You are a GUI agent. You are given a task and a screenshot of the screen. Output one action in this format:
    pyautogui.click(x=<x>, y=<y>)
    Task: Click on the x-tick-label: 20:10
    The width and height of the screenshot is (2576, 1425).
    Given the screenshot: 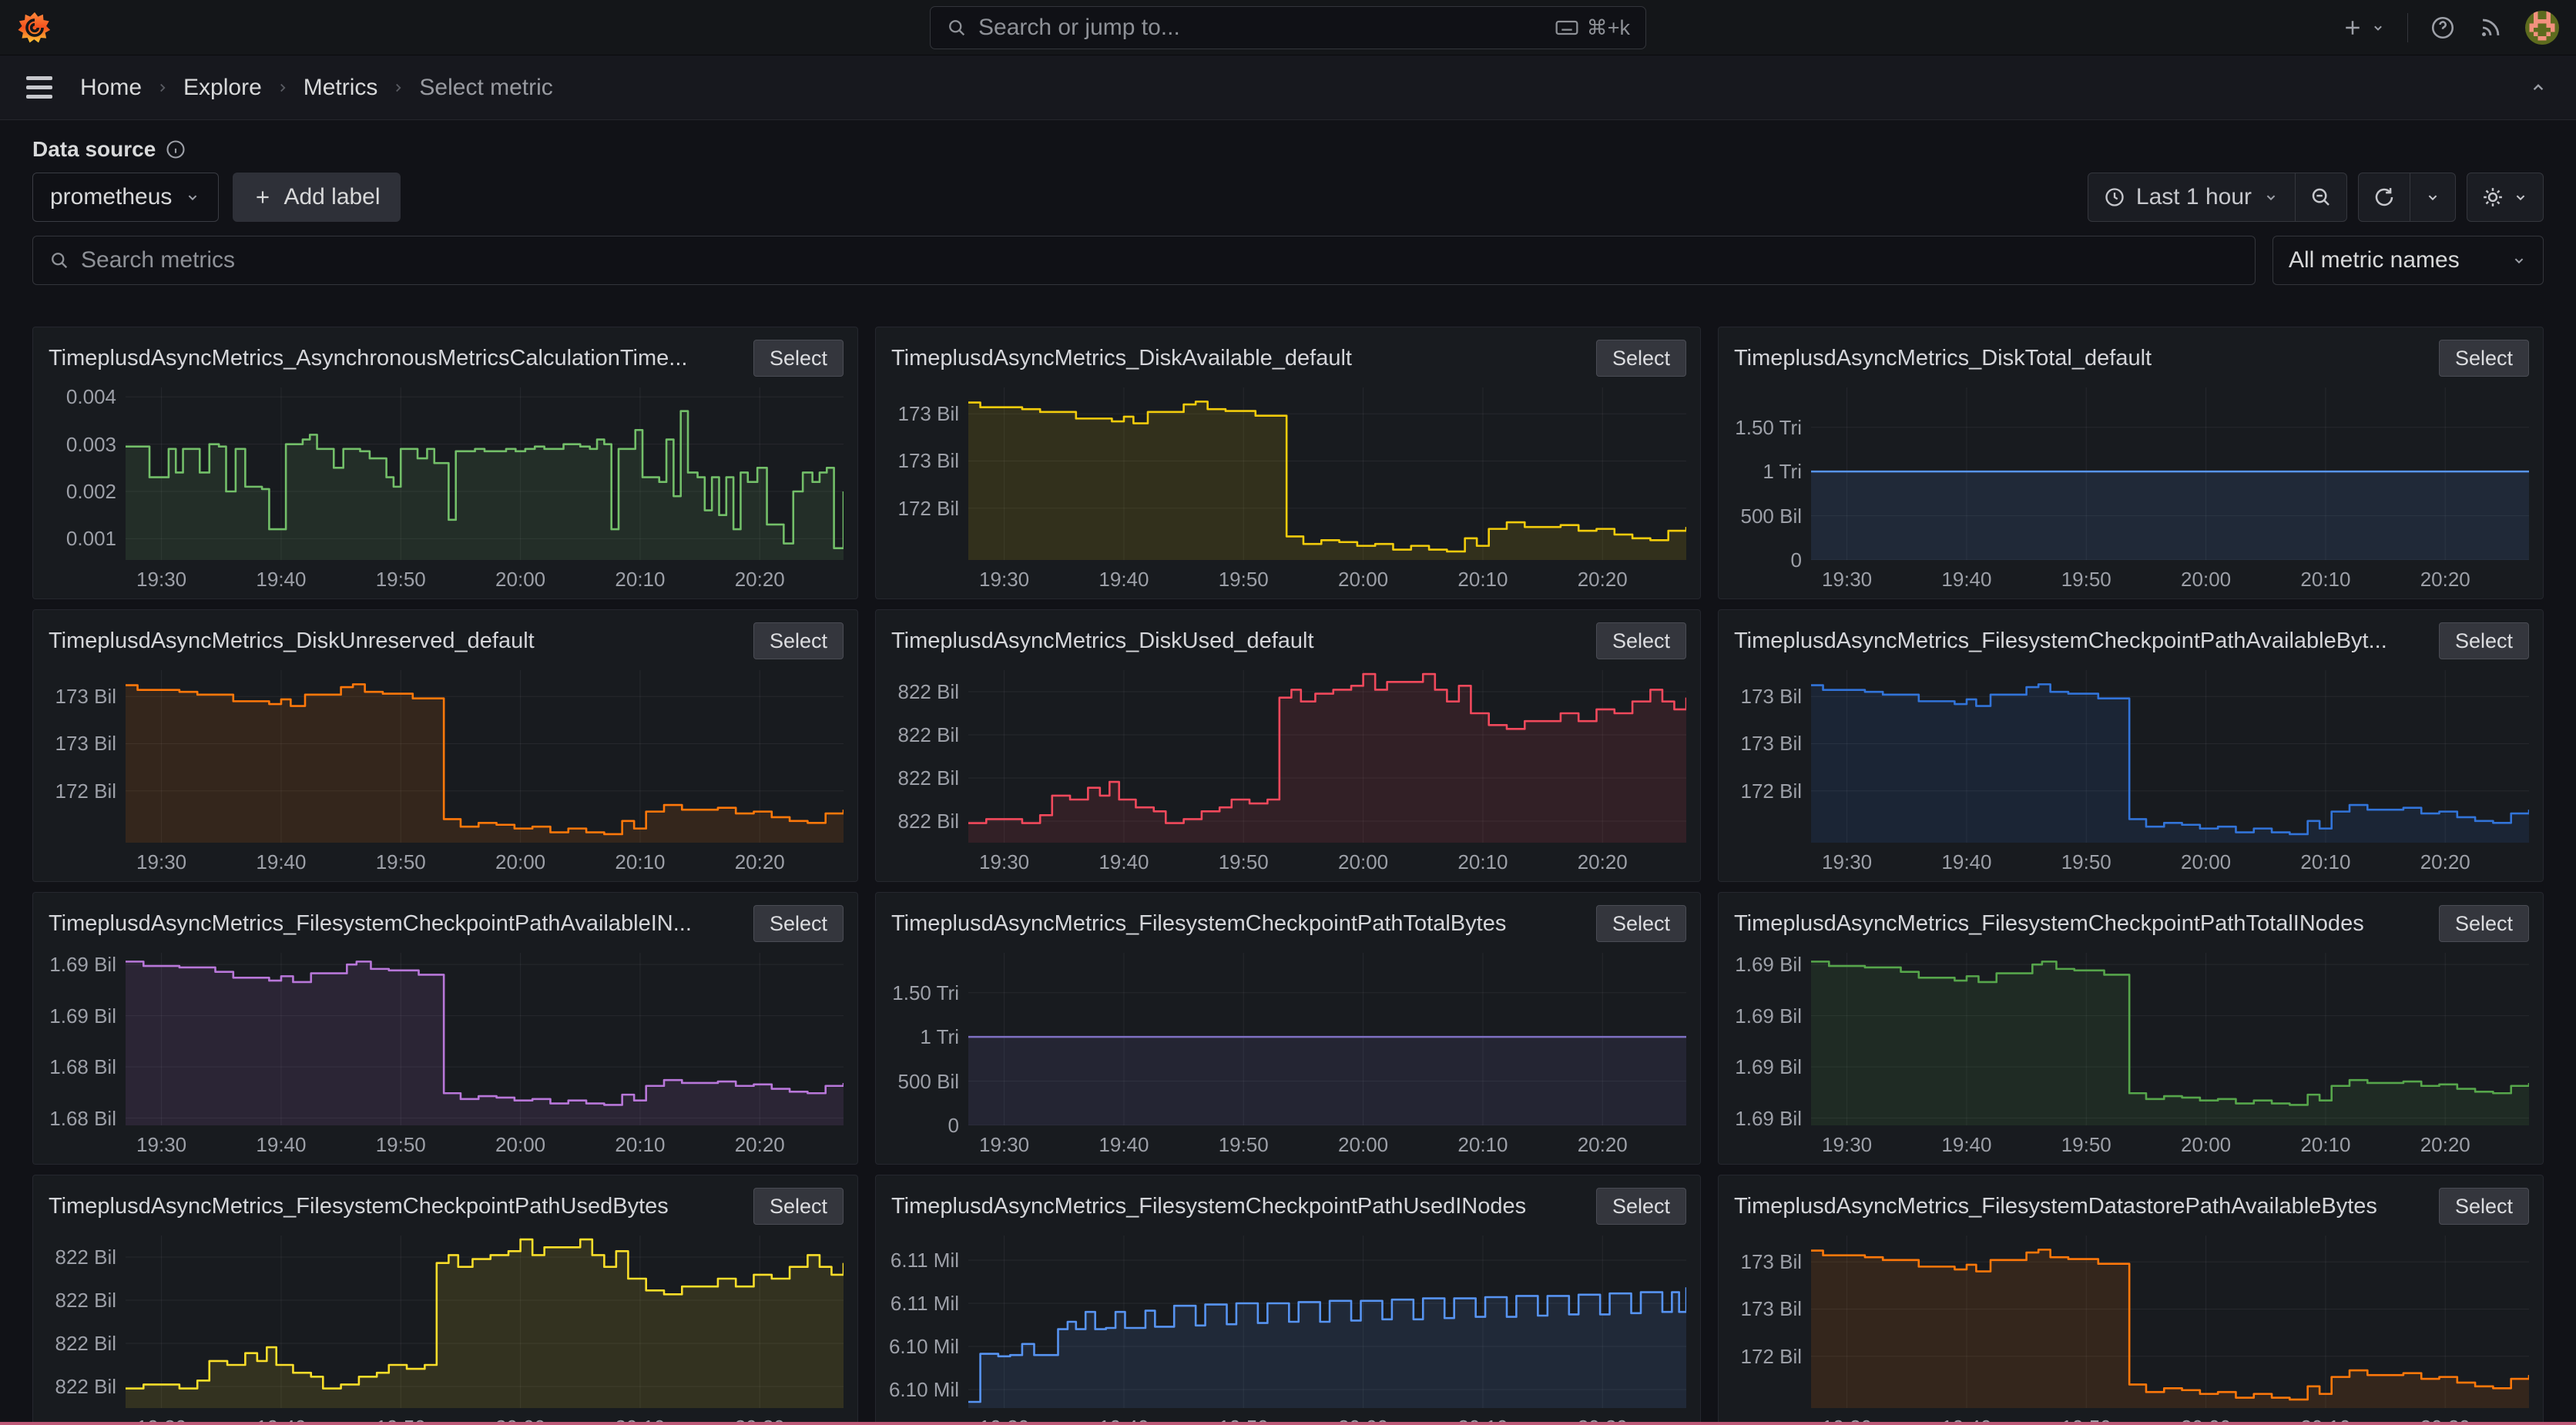 What is the action you would take?
    pyautogui.click(x=1482, y=1144)
    